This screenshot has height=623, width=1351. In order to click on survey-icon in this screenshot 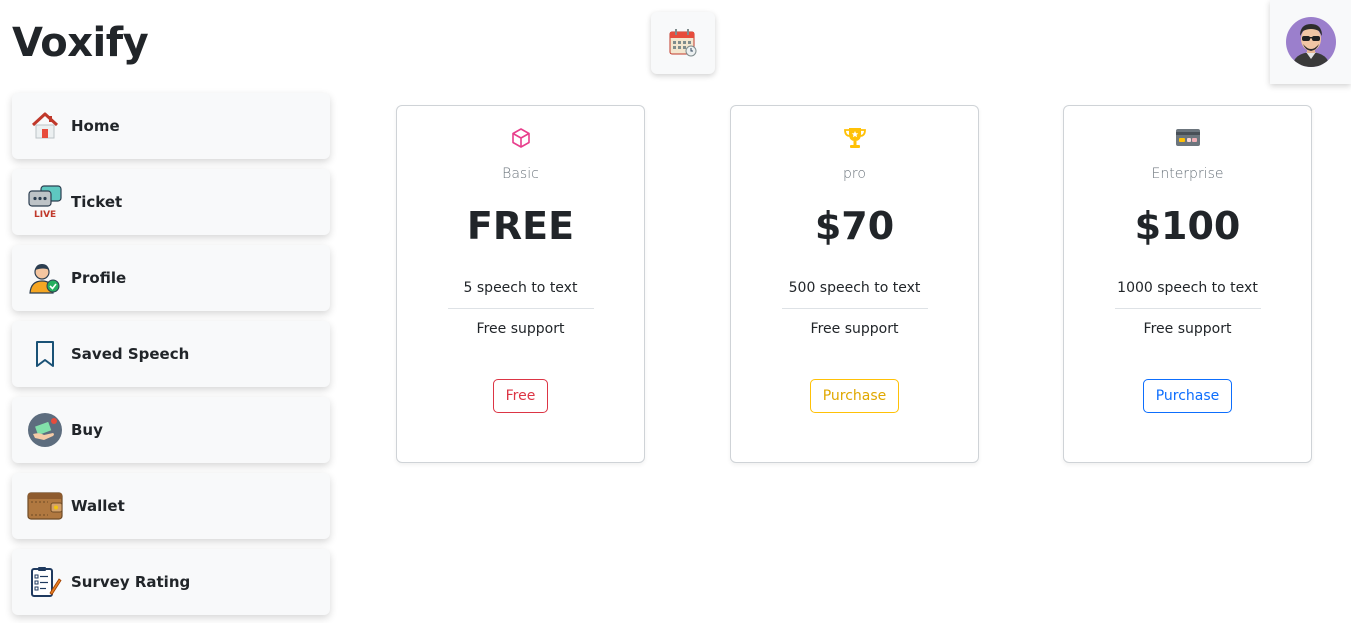, I will do `click(45, 582)`.